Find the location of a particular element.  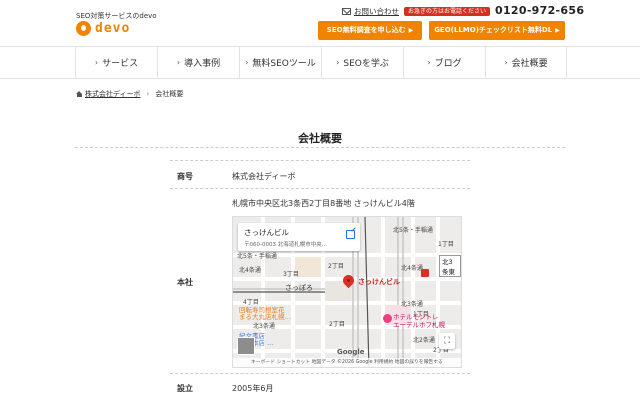

site-logo: devo is located at coordinates (103, 28).